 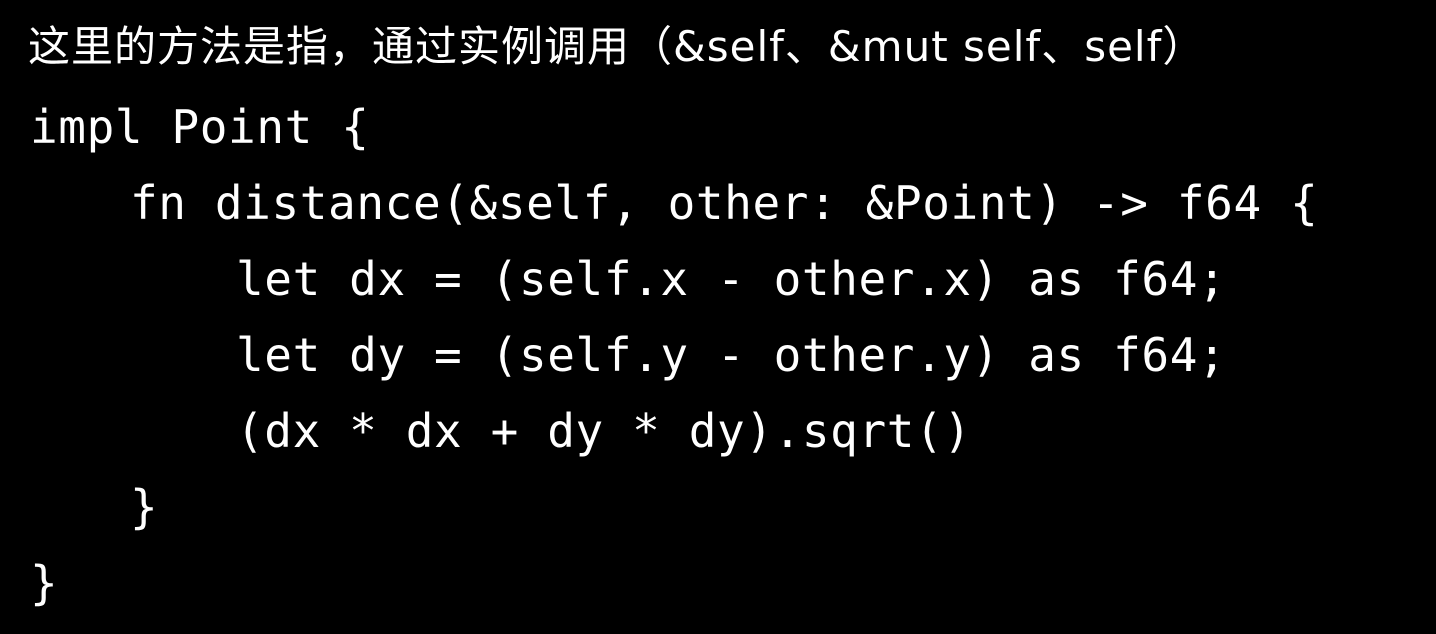 What do you see at coordinates (604, 431) in the screenshot?
I see `code-line-sqrt-expression: (dx * dx + dy * dy).sqrt()` at bounding box center [604, 431].